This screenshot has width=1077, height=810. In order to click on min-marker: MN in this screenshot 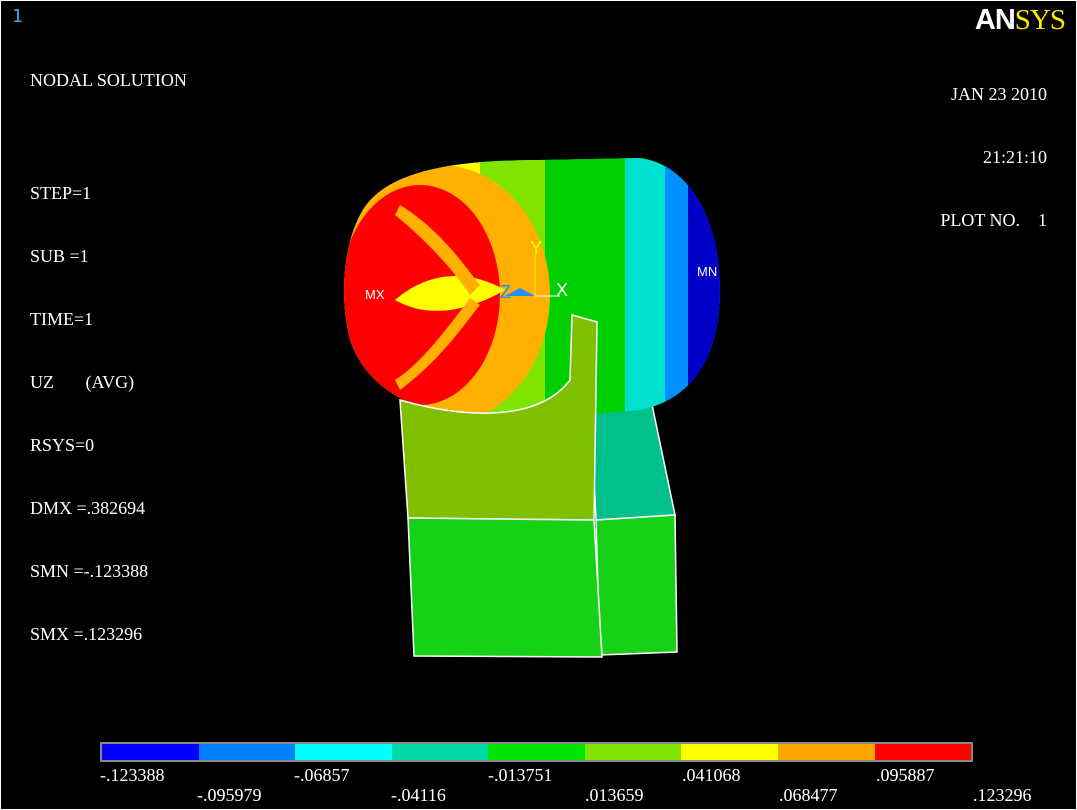, I will do `click(707, 271)`.